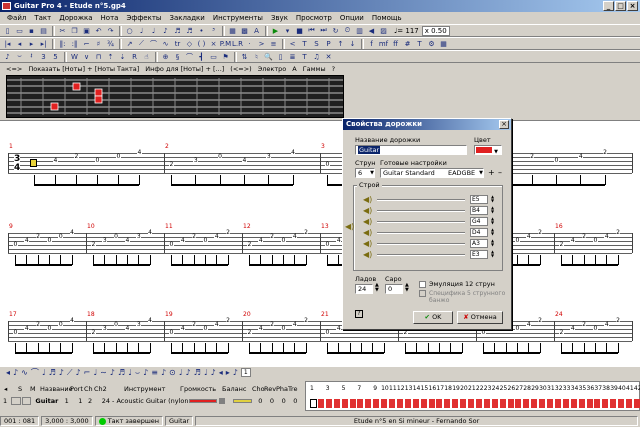 The height and width of the screenshot is (427, 640). I want to click on fade-in-icon: <, so click(292, 43).